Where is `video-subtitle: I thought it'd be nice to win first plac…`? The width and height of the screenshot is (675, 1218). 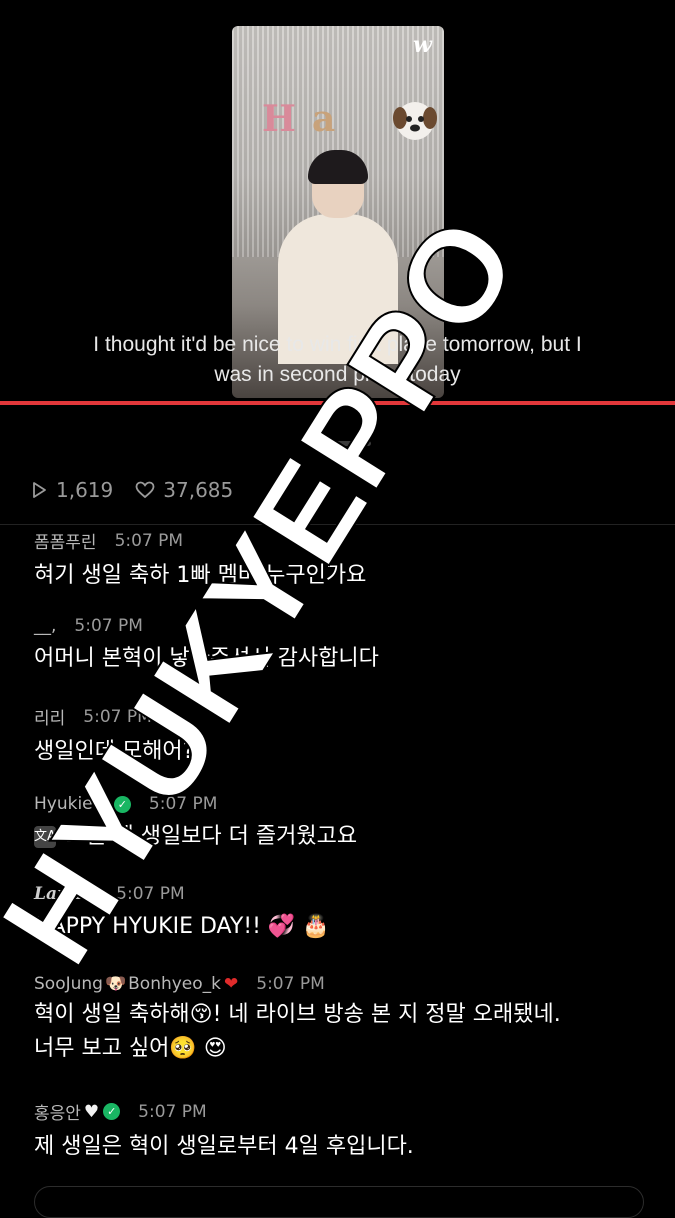 video-subtitle: I thought it'd be nice to win first plac… is located at coordinates (337, 360).